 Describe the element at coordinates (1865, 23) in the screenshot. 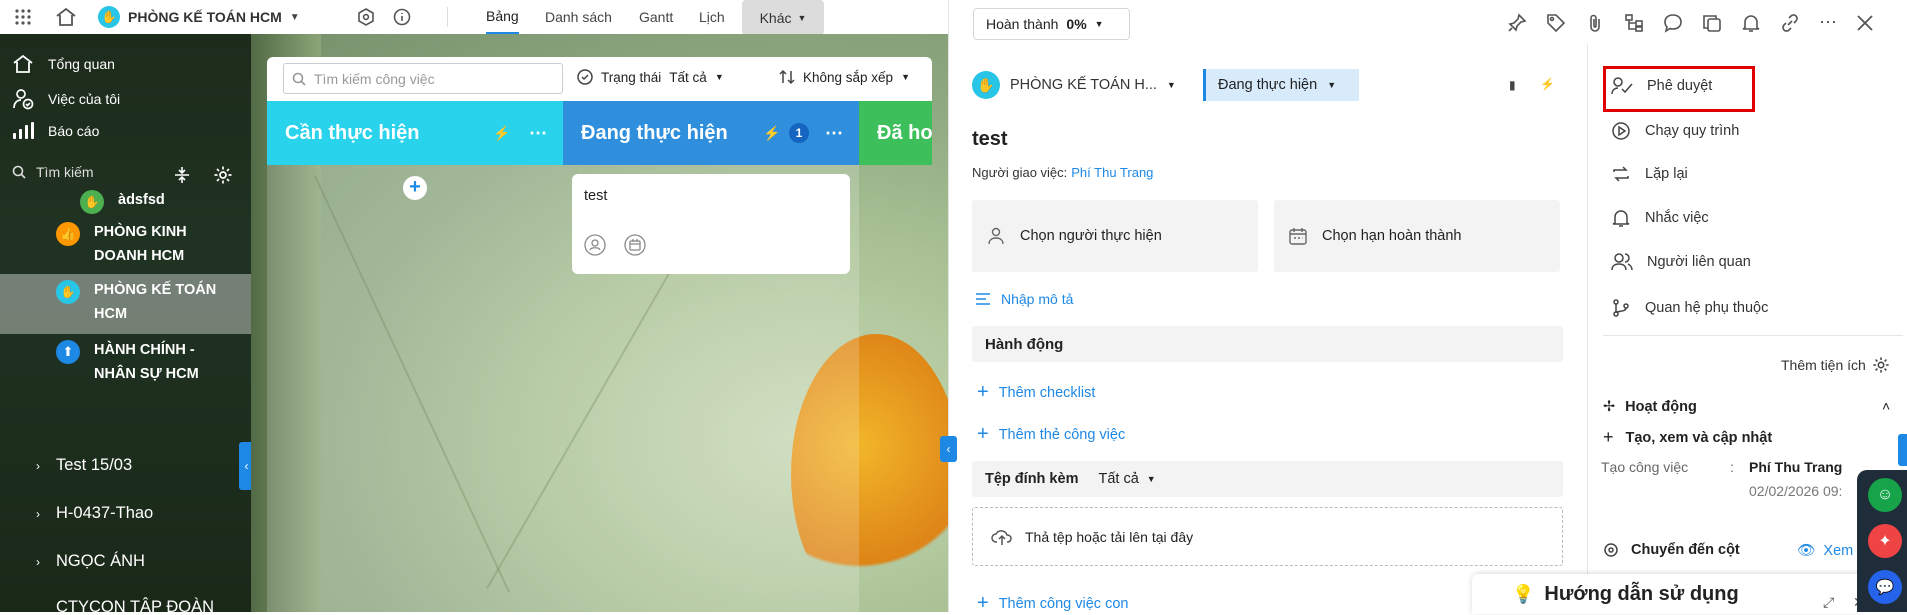

I see `close-icon` at that location.